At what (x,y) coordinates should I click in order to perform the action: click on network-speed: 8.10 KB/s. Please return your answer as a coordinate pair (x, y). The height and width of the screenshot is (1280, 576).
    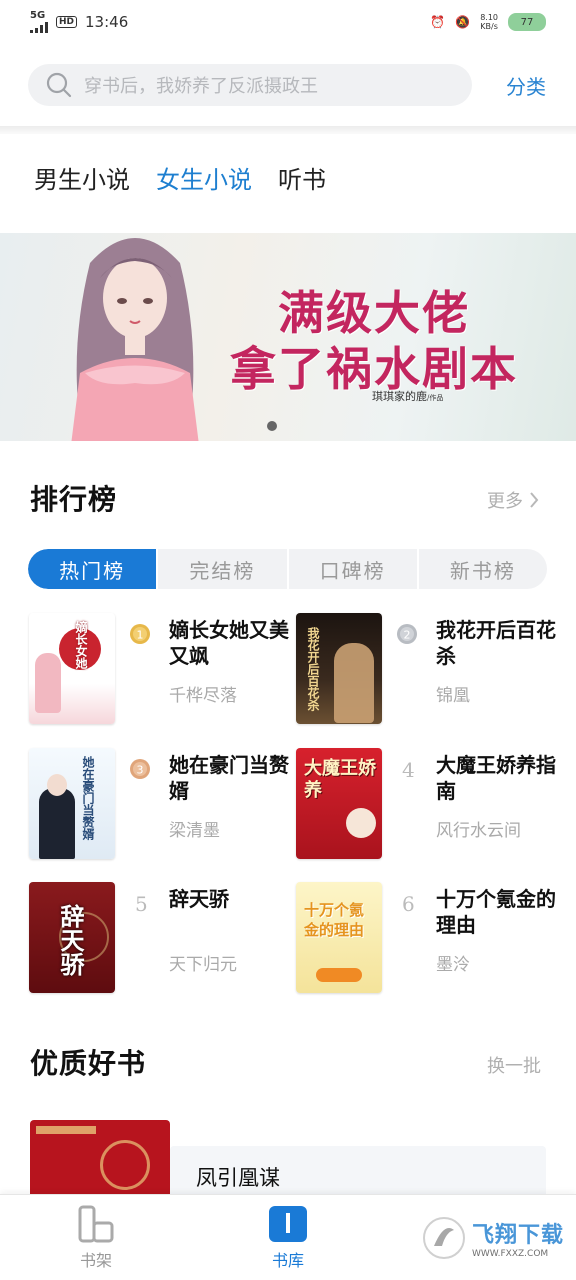
    Looking at the image, I should click on (489, 22).